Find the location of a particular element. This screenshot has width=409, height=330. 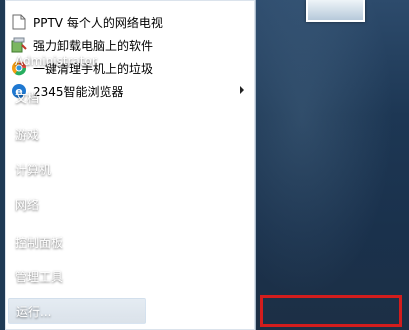

program-item-pptv: PPTV 每个人的网络电视 is located at coordinates (130, 22).